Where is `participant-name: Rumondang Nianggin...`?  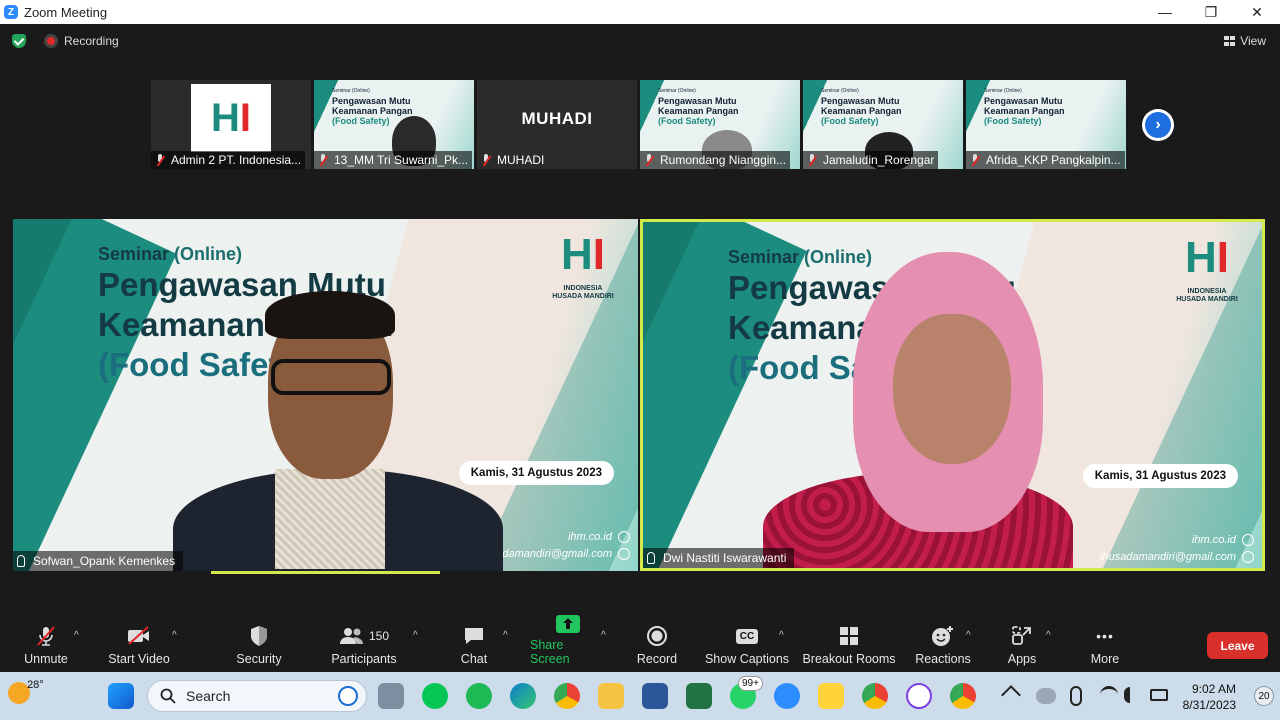 participant-name: Rumondang Nianggin... is located at coordinates (723, 160).